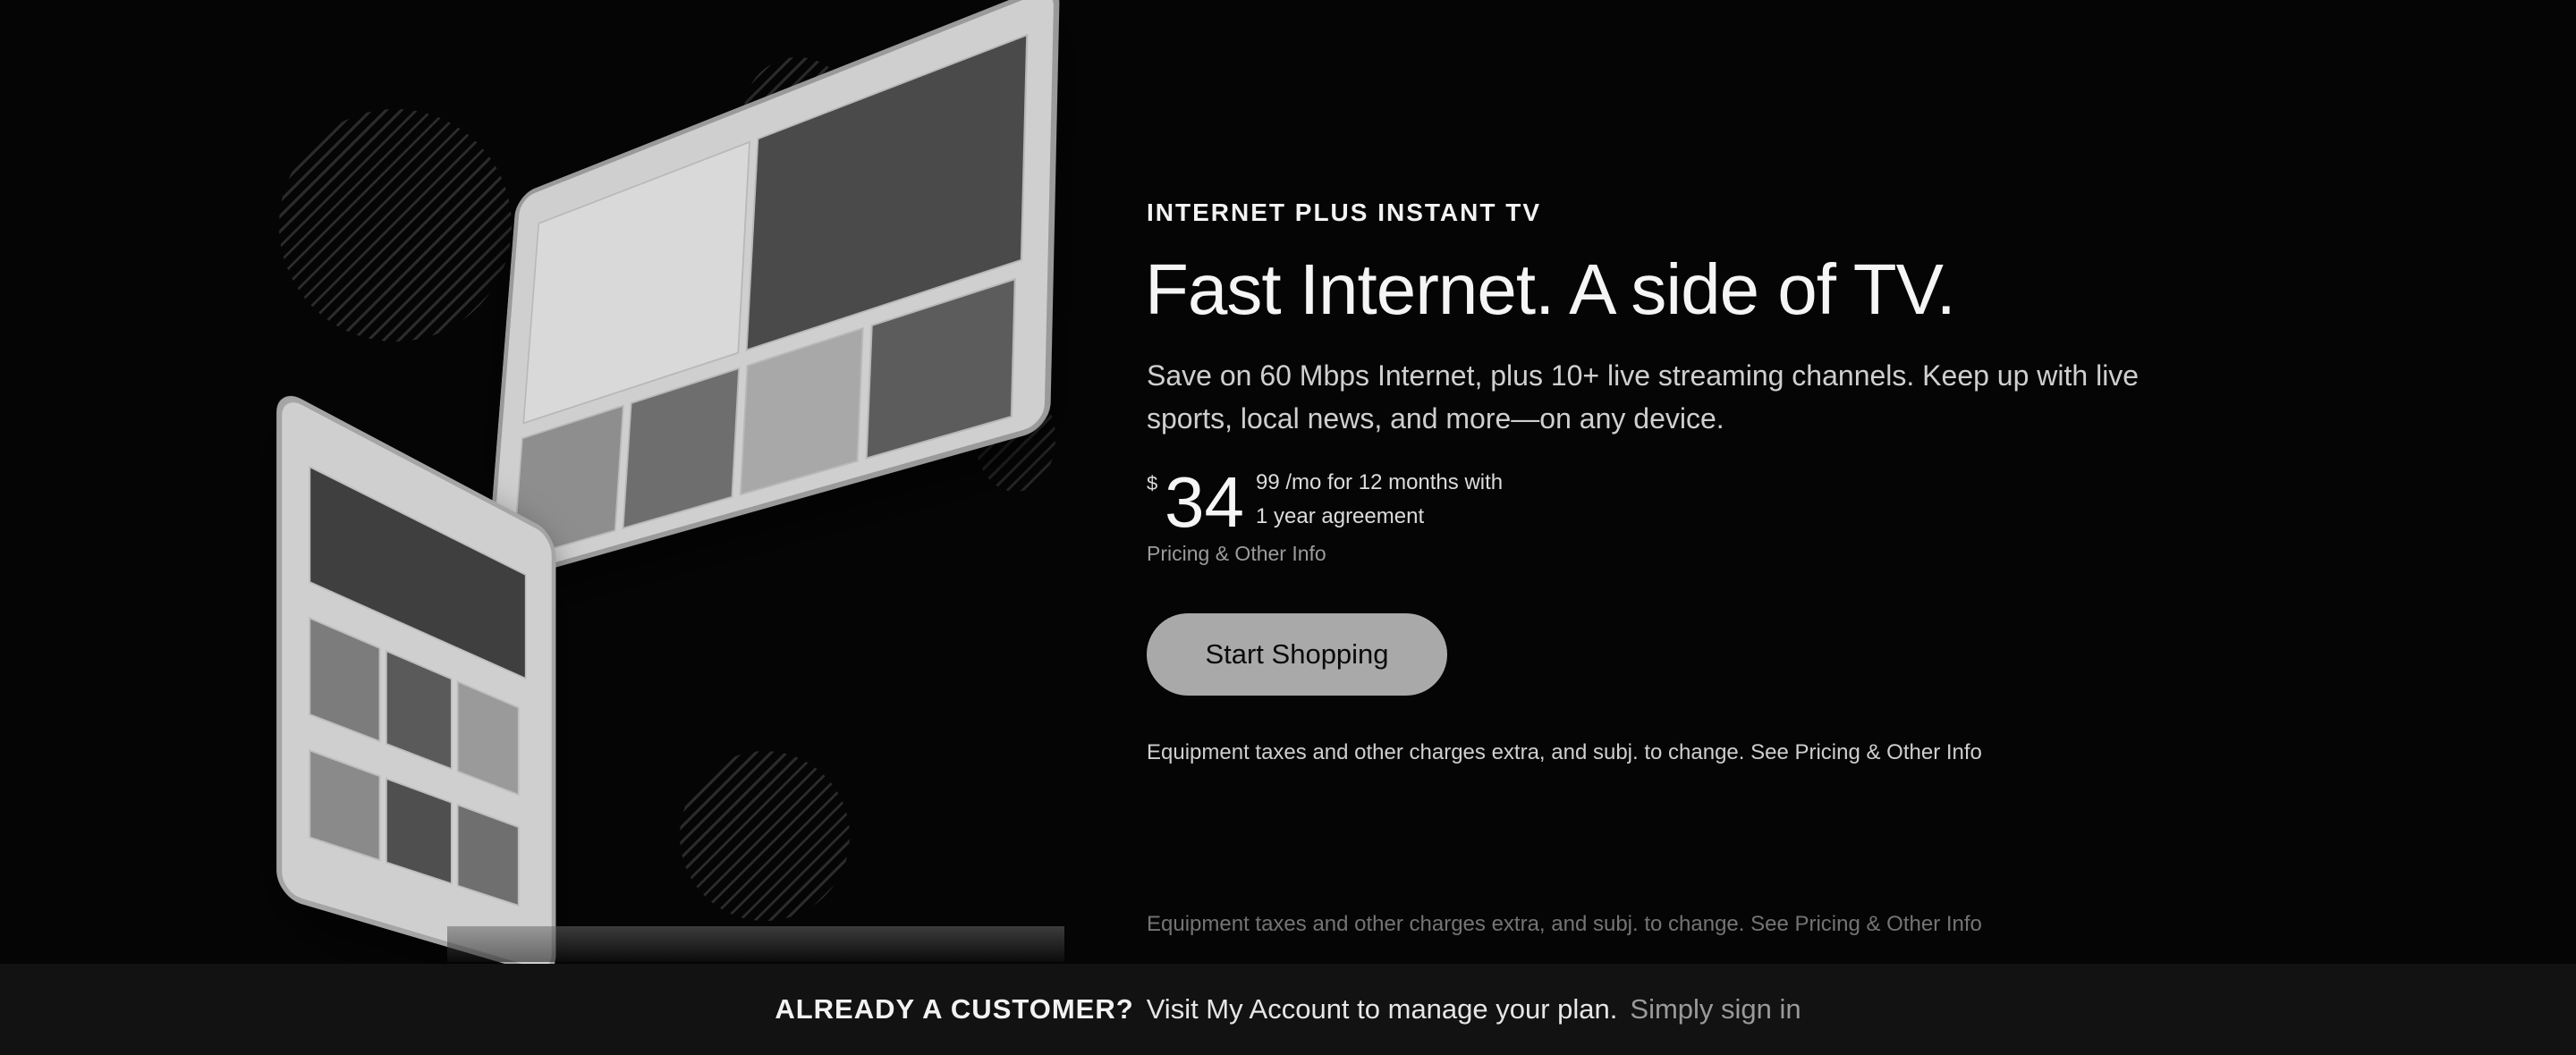 This screenshot has height=1055, width=2576. What do you see at coordinates (1550, 289) in the screenshot?
I see `page-headline: Fast Internet. A side of TV.` at bounding box center [1550, 289].